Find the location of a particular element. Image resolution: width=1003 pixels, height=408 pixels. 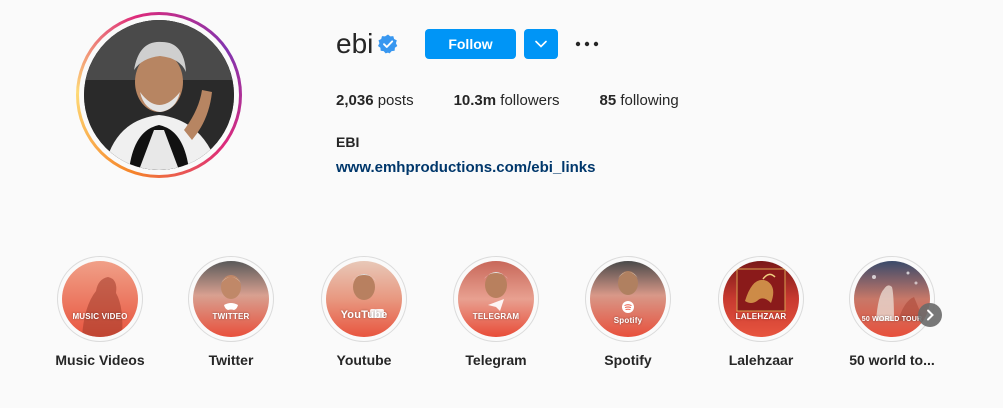

chevron-down-icon is located at coordinates (541, 44).